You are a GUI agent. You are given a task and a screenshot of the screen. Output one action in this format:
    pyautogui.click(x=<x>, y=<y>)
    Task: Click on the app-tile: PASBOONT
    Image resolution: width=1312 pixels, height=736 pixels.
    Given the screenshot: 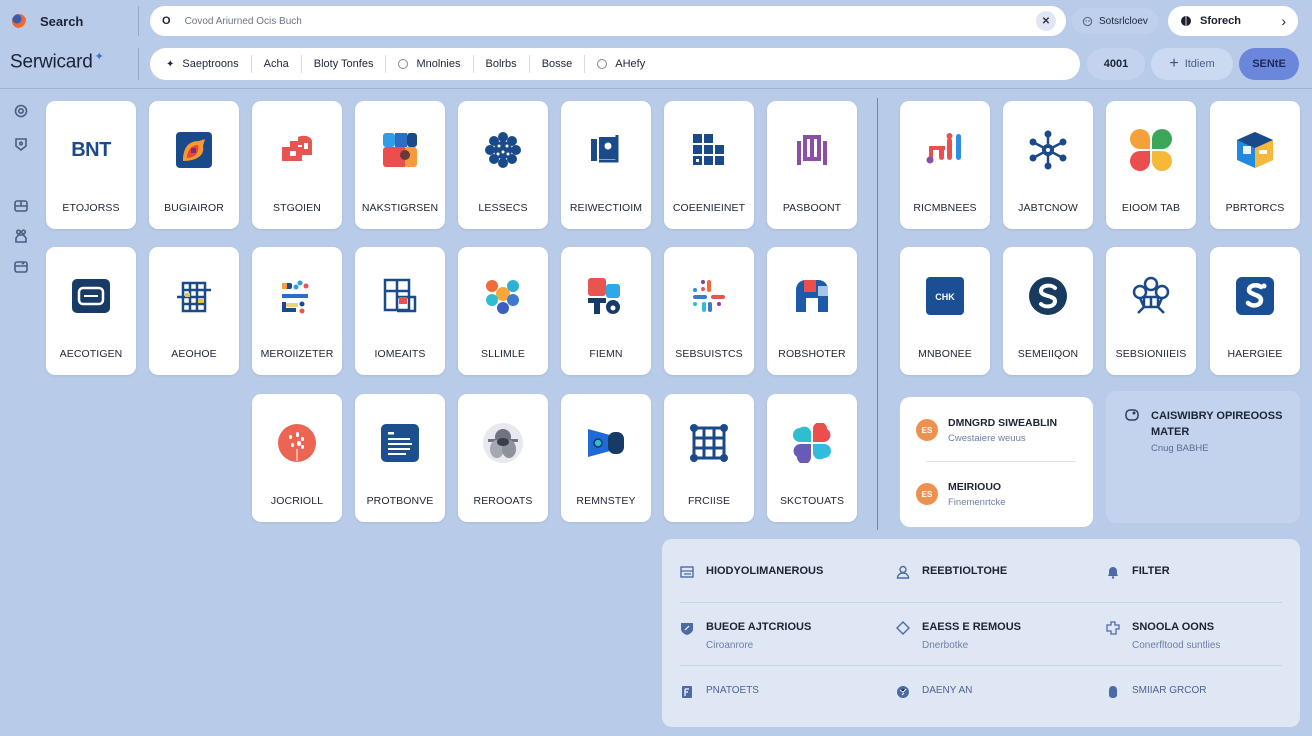 What is the action you would take?
    pyautogui.click(x=812, y=165)
    